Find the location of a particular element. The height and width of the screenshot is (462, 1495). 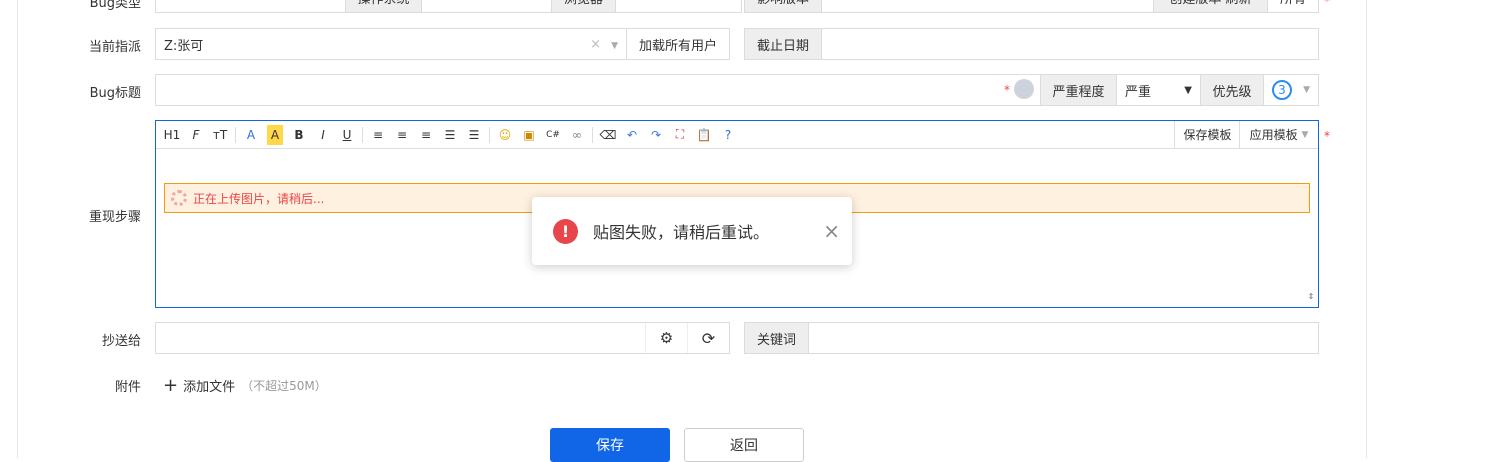

save-button: 保存 is located at coordinates (610, 445).